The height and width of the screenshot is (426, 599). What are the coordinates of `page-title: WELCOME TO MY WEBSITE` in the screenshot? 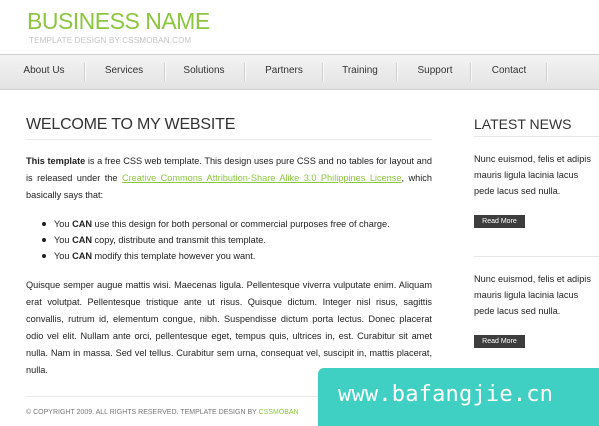 It's located at (131, 124).